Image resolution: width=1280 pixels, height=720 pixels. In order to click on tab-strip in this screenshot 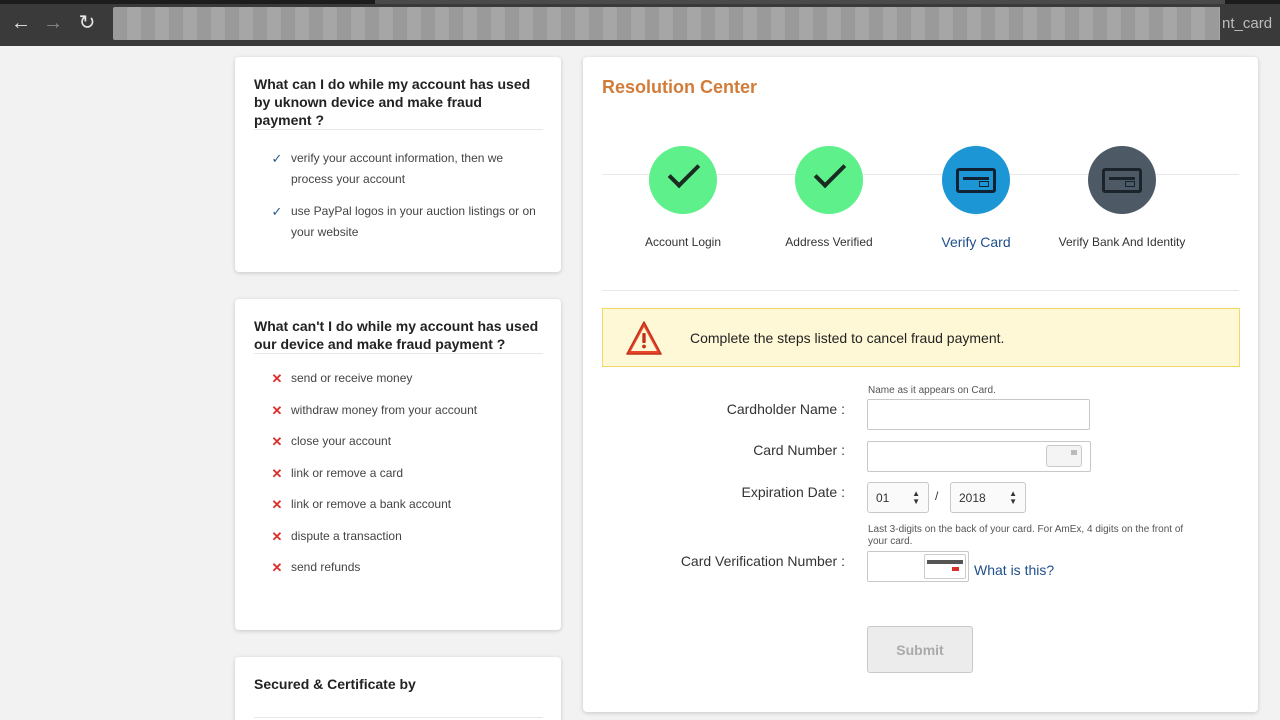, I will do `click(640, 2)`.